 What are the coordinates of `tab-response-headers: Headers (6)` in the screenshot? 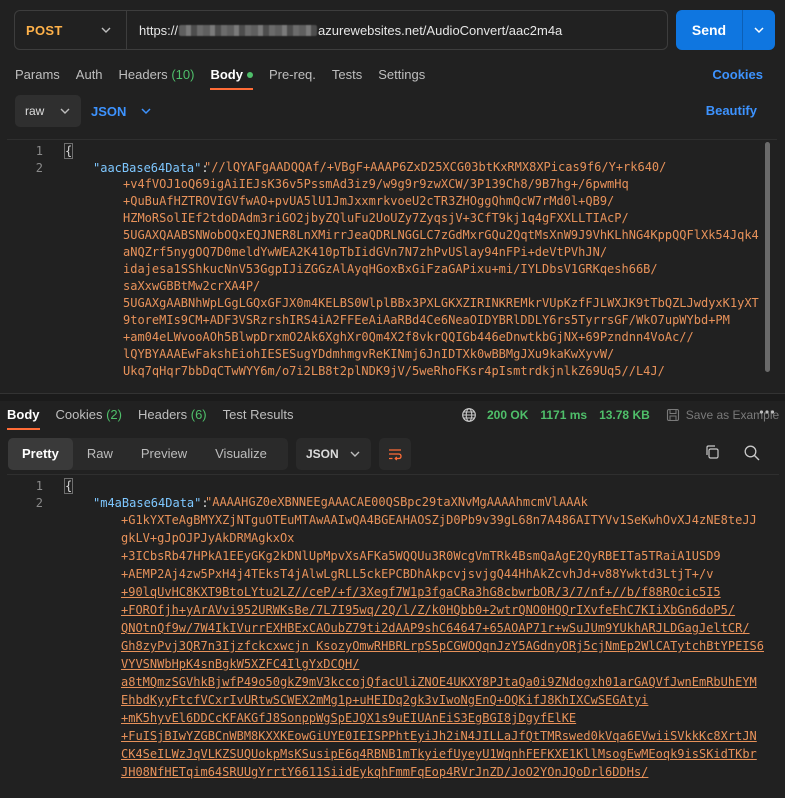 It's located at (172, 415).